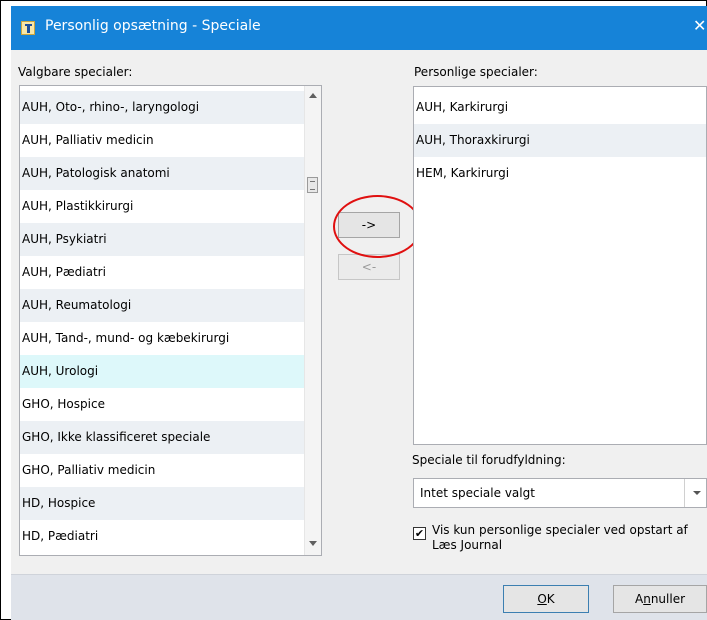  Describe the element at coordinates (377, 226) in the screenshot. I see `highlight-annotation-circle` at that location.